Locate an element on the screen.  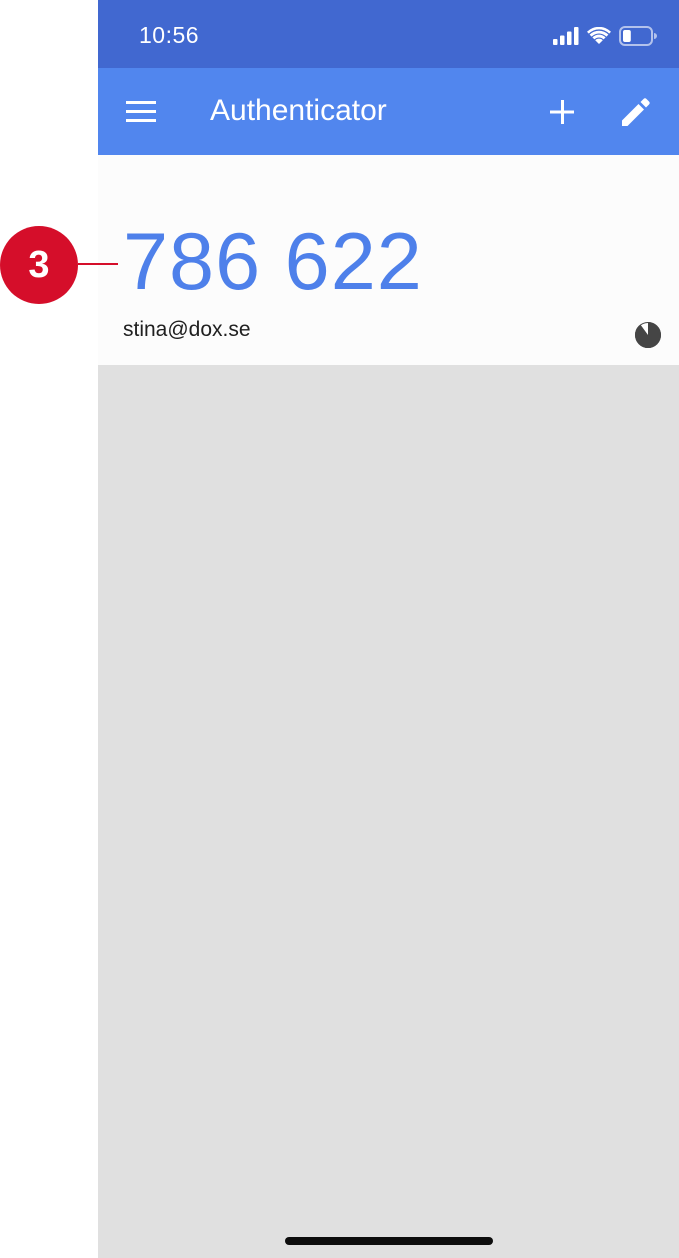
account-card: 786 622 stina@dox.se is located at coordinates (388, 260).